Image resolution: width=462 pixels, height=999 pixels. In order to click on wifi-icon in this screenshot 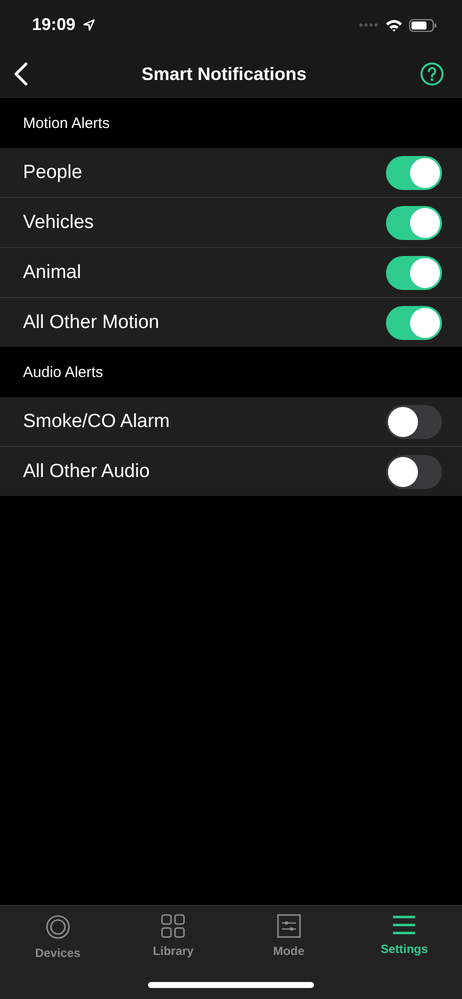, I will do `click(394, 25)`.